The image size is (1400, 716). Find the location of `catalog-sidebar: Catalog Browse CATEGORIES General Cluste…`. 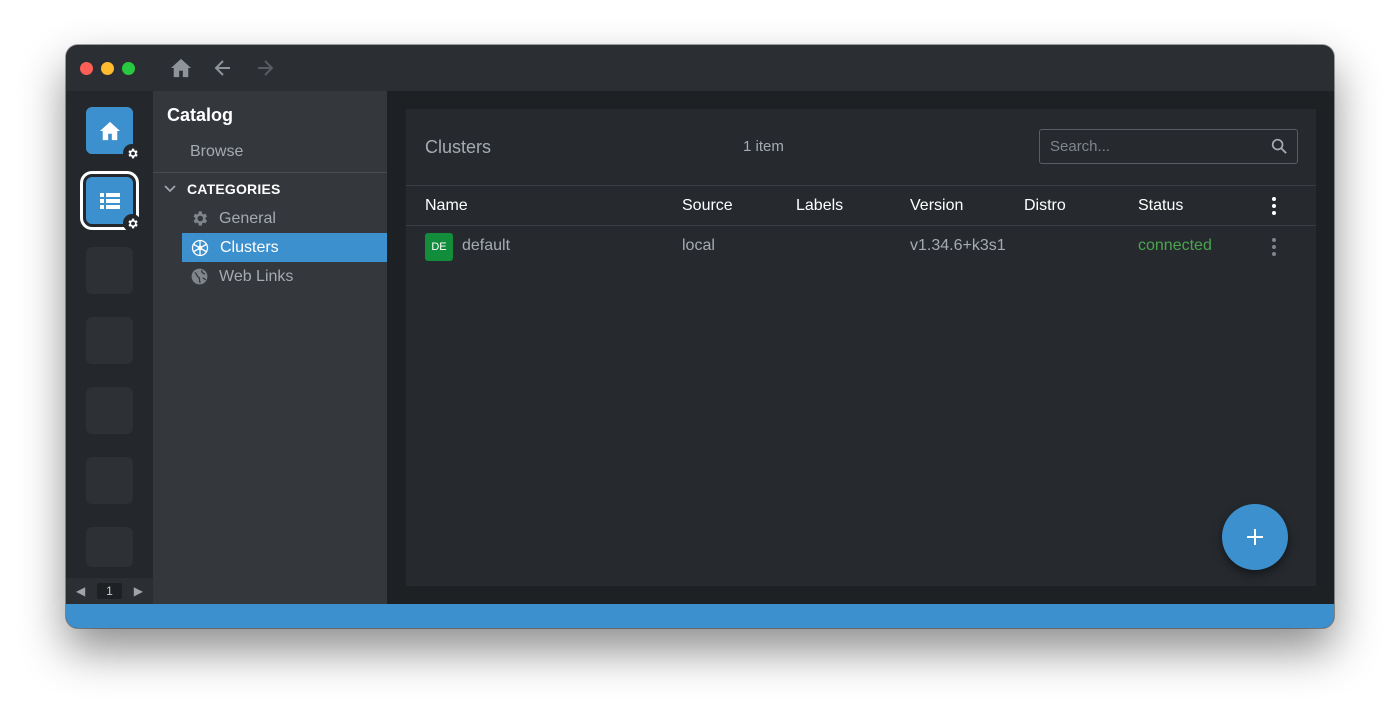

catalog-sidebar: Catalog Browse CATEGORIES General Cluste… is located at coordinates (270, 347).